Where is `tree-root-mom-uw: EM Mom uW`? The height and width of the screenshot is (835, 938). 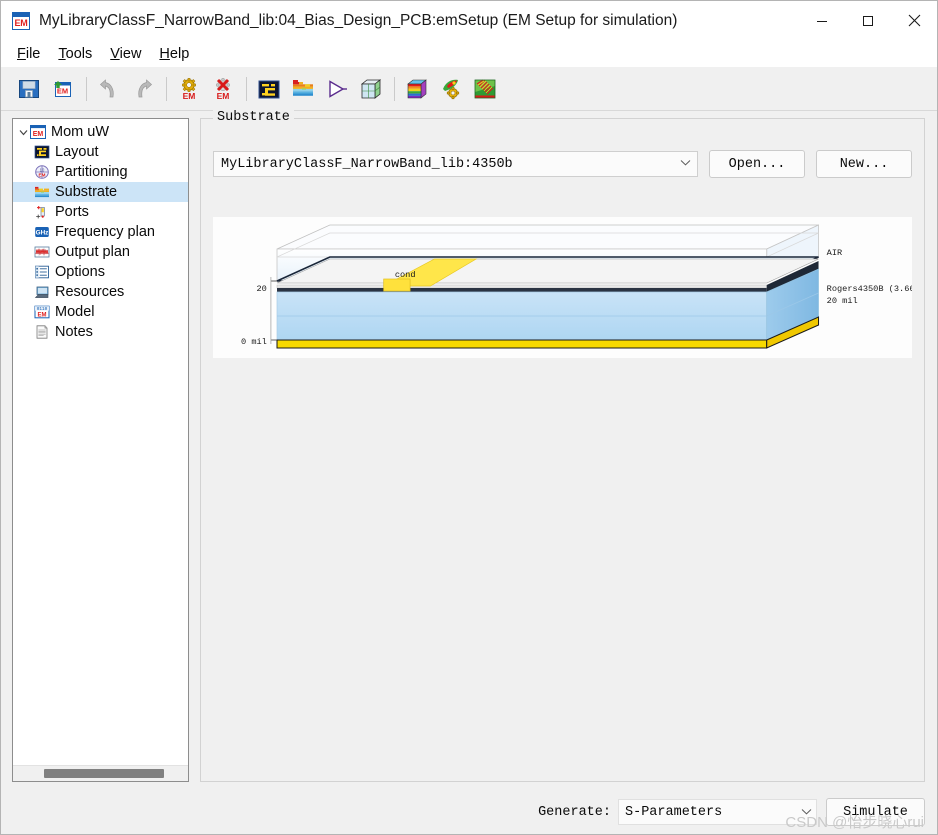
tree-root-mom-uw: EM Mom uW is located at coordinates (100, 132).